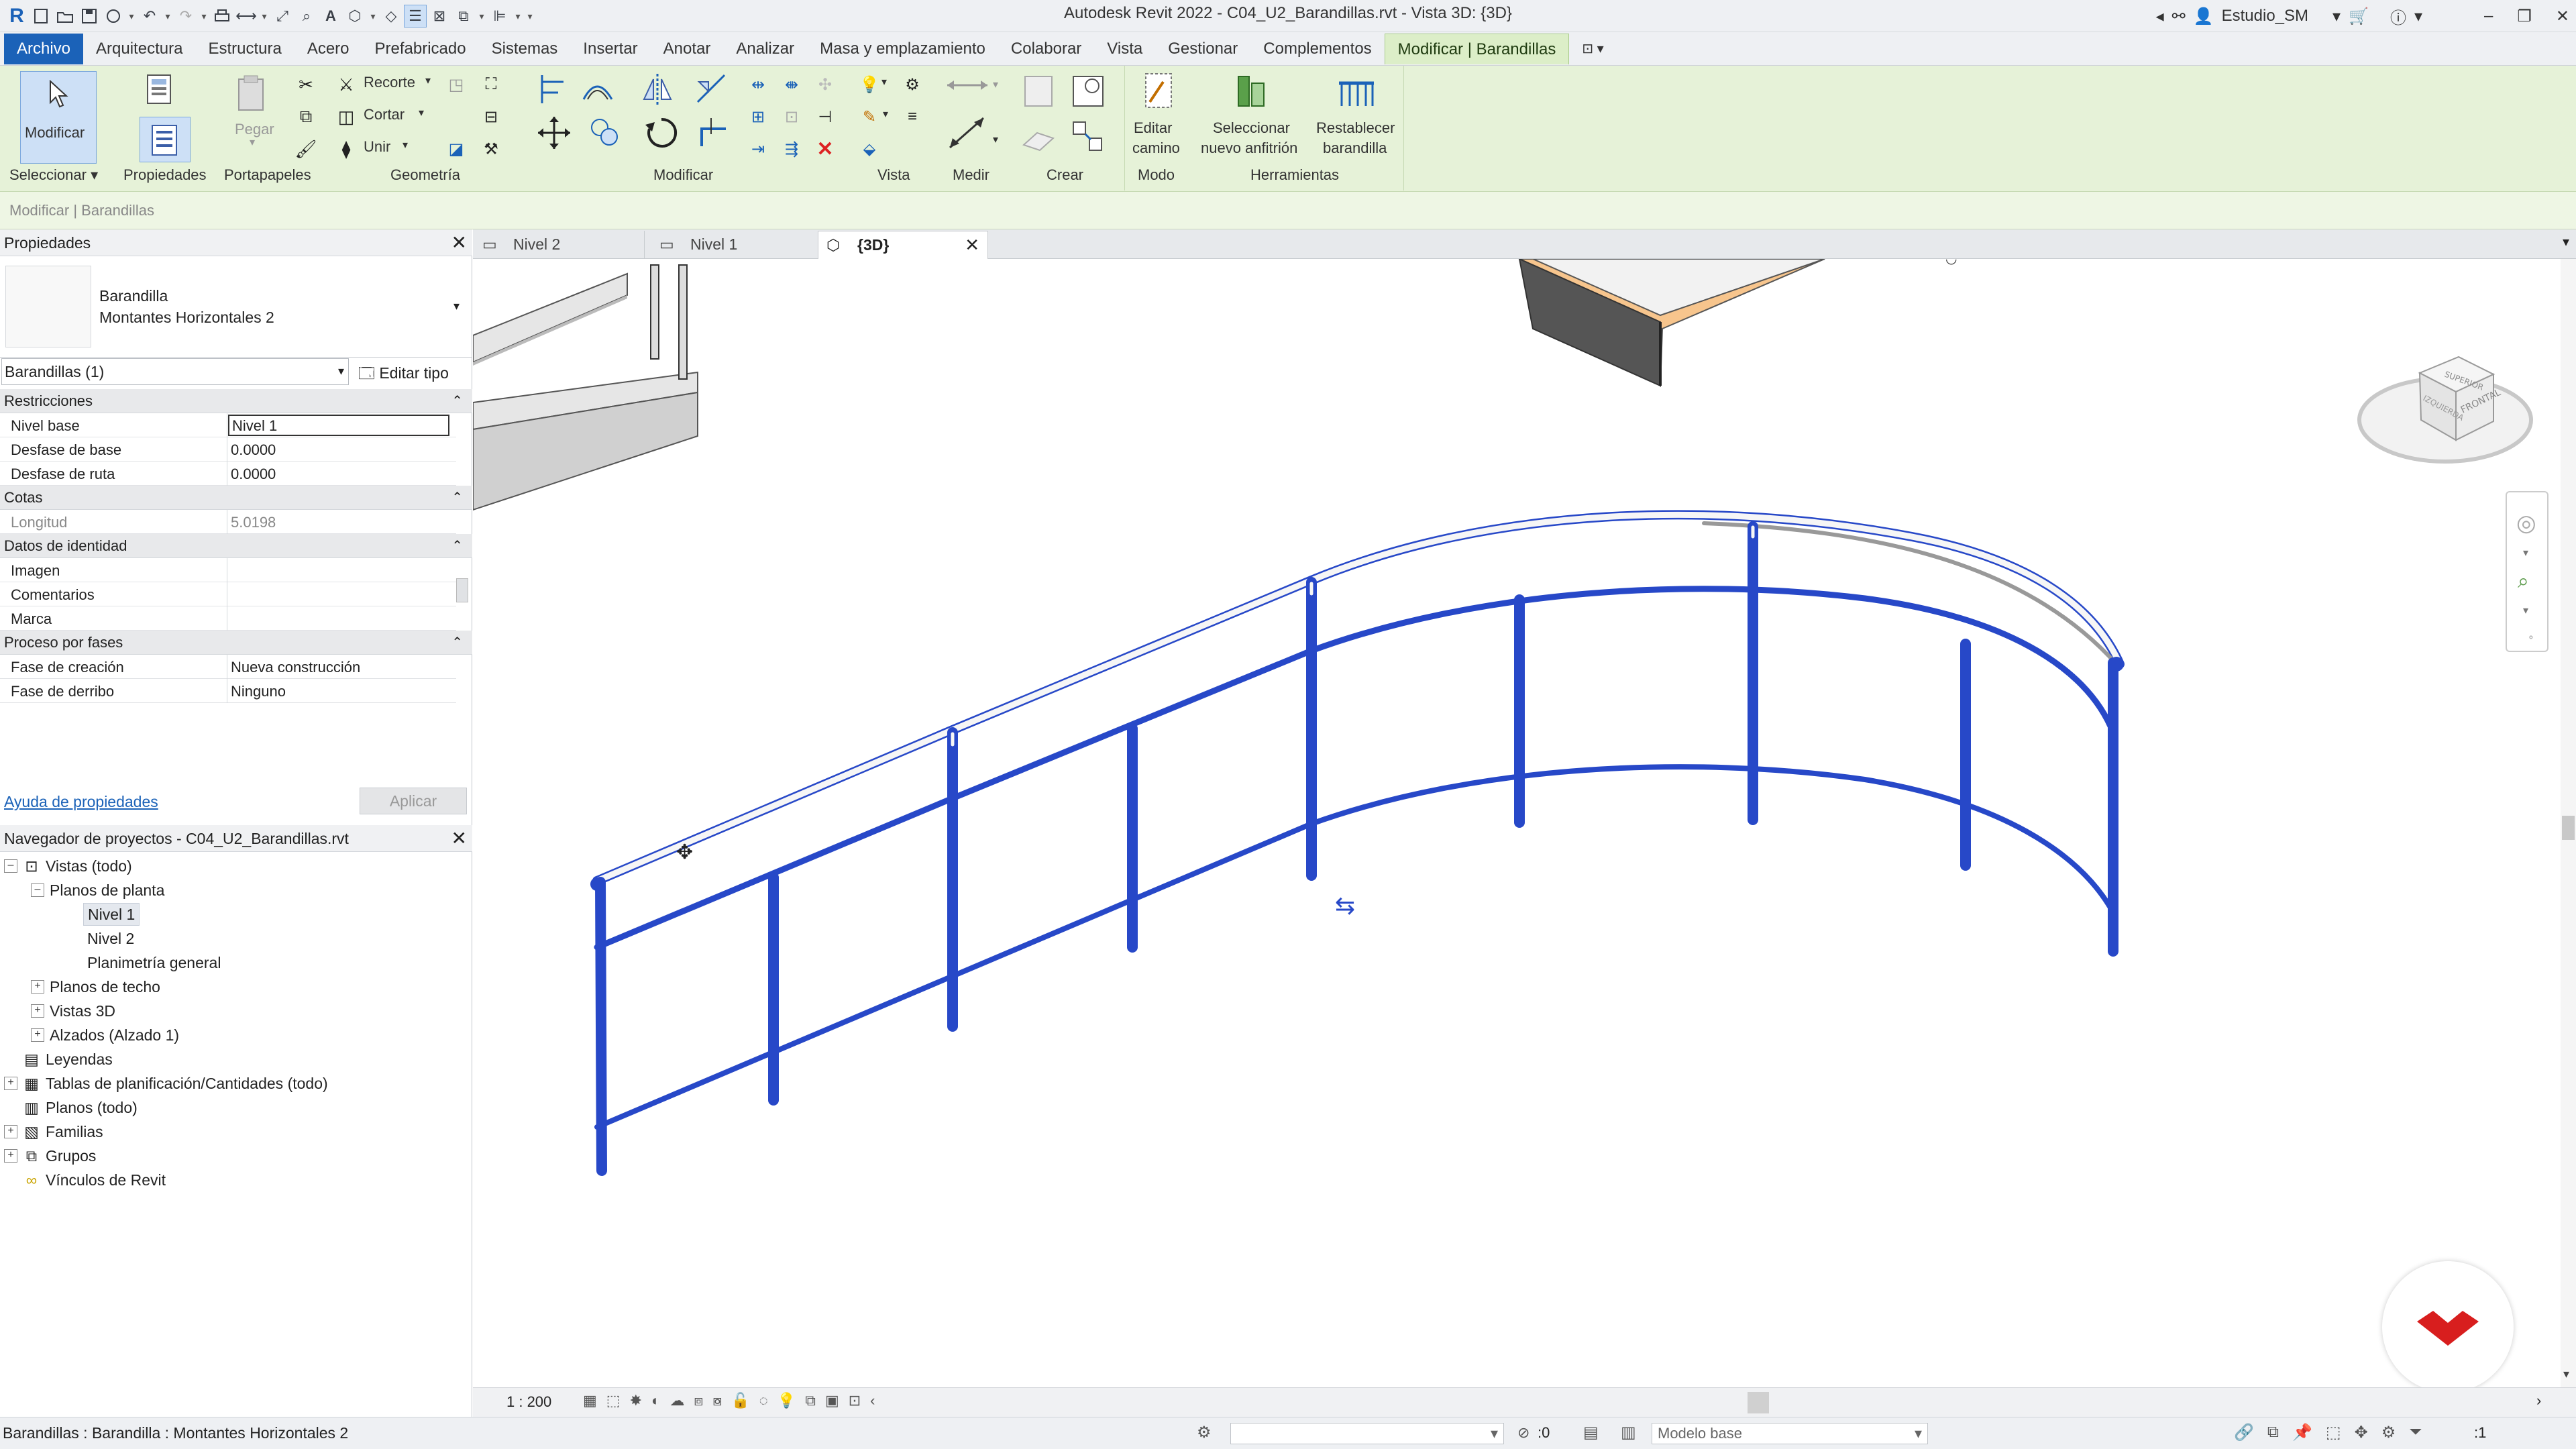  Describe the element at coordinates (236, 498) in the screenshot. I see `category-dimensions: Cotas ⌃` at that location.